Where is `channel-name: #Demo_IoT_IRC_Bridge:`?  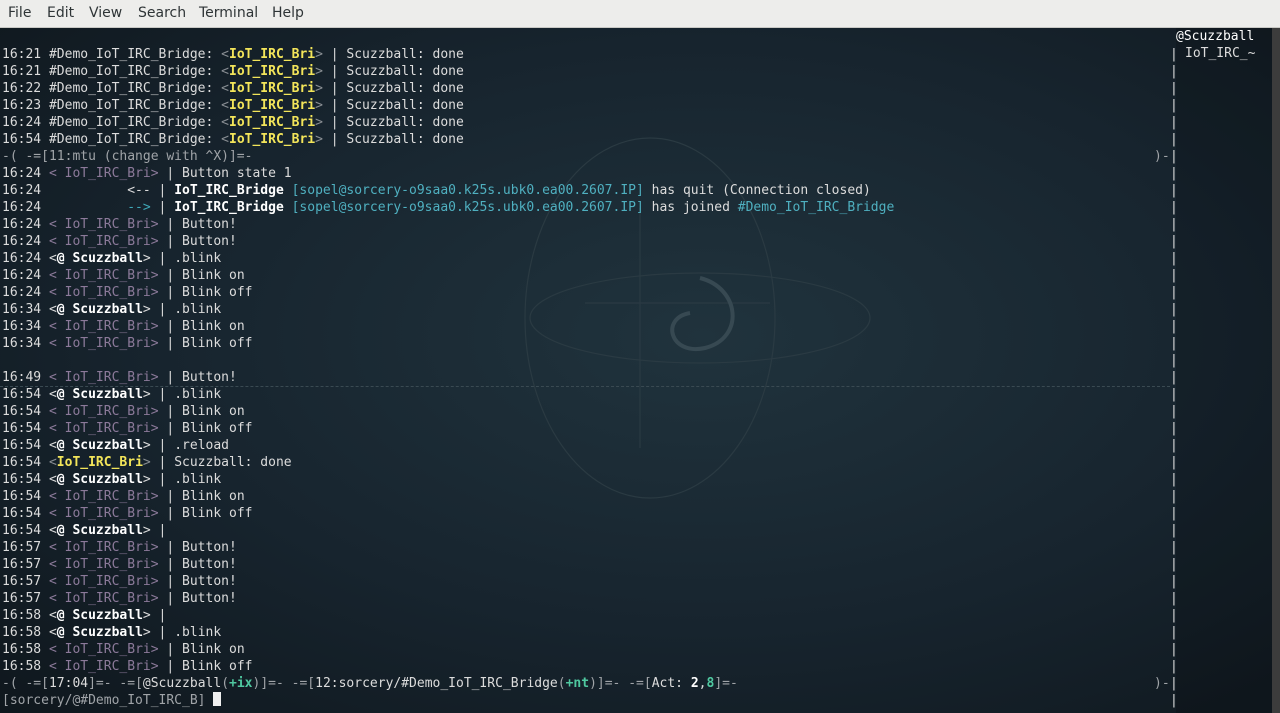 channel-name: #Demo_IoT_IRC_Bridge: is located at coordinates (131, 122).